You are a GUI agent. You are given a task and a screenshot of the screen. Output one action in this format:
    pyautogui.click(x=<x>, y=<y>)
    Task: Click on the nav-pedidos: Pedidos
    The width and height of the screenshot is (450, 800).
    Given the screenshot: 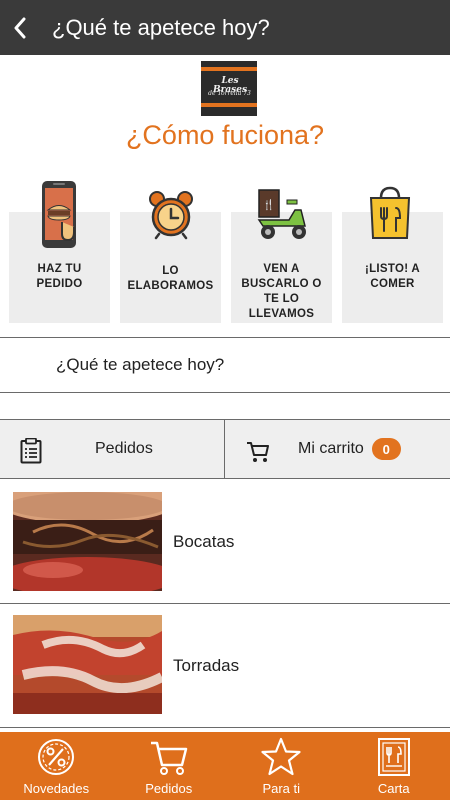 What is the action you would take?
    pyautogui.click(x=169, y=766)
    